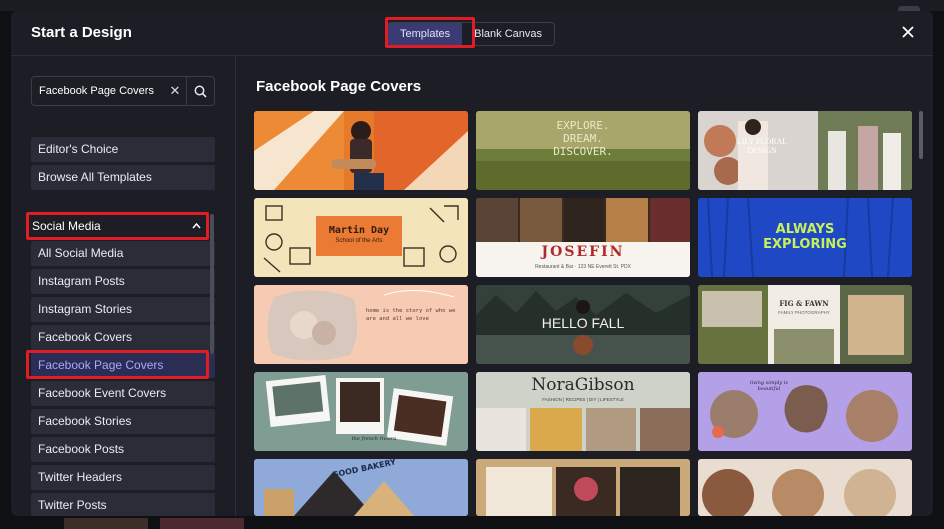  I want to click on sidebar-item-instagram-posts: Instagram Posts, so click(123, 281).